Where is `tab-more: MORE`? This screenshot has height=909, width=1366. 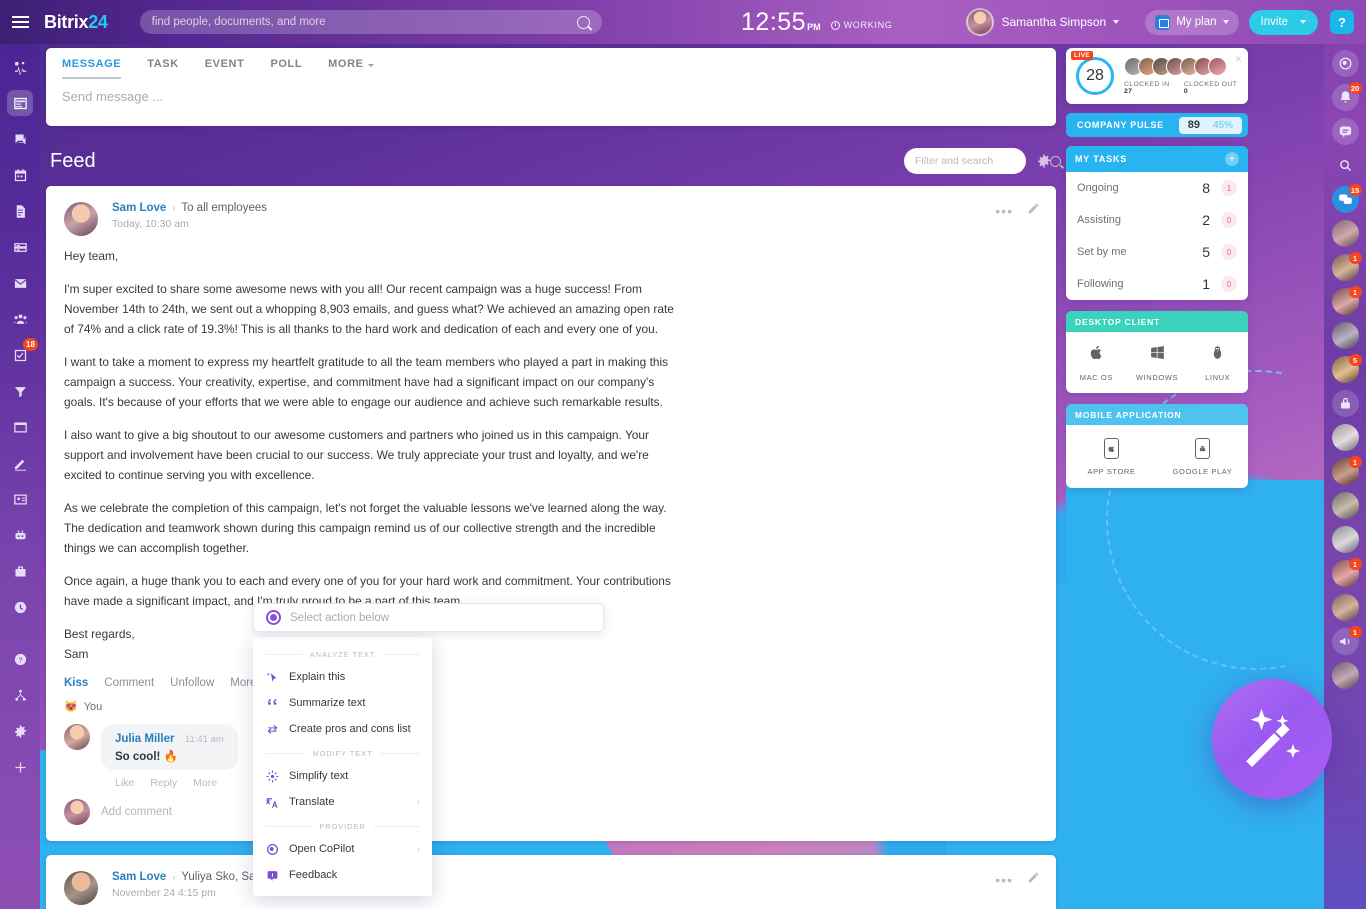 tab-more: MORE is located at coordinates (351, 68).